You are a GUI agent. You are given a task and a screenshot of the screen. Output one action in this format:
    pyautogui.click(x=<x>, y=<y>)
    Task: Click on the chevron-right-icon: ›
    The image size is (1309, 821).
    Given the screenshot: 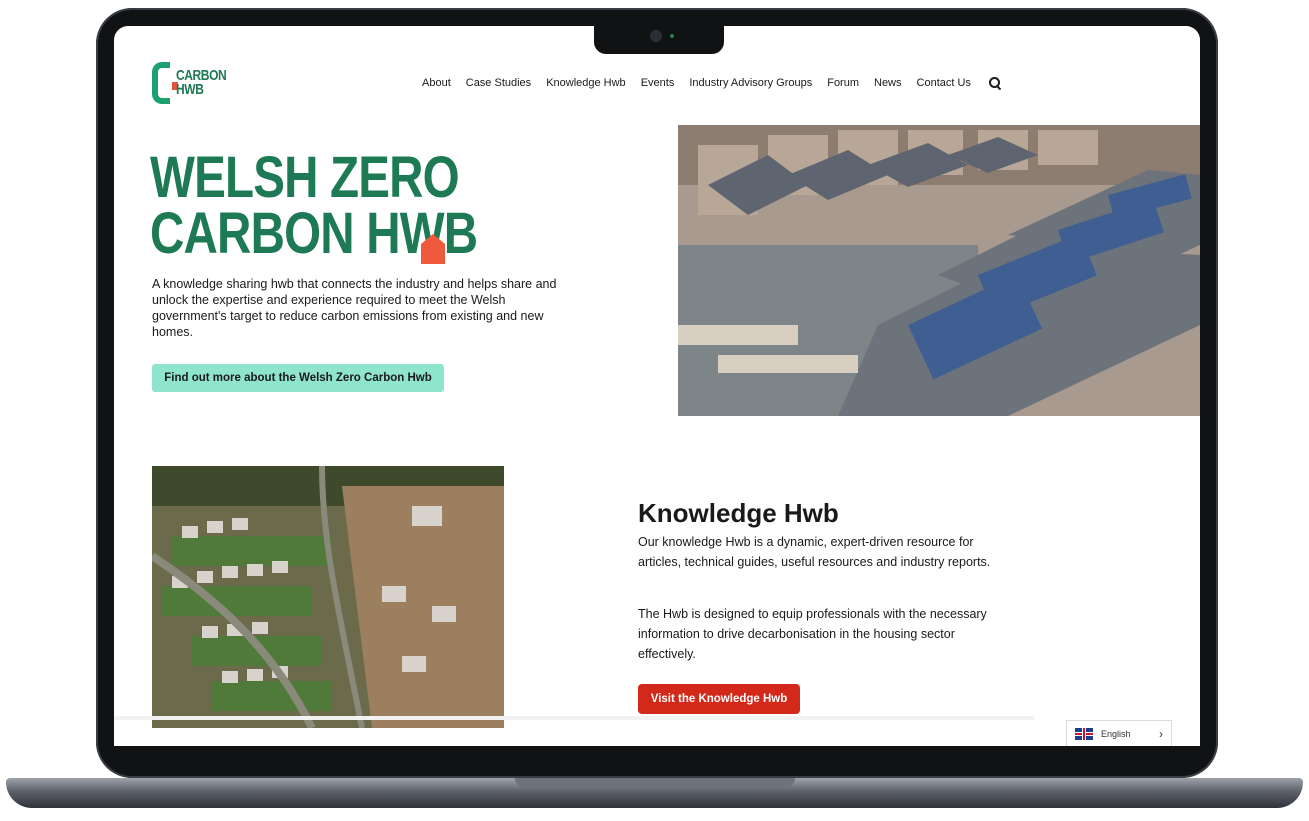 What is the action you would take?
    pyautogui.click(x=1161, y=734)
    